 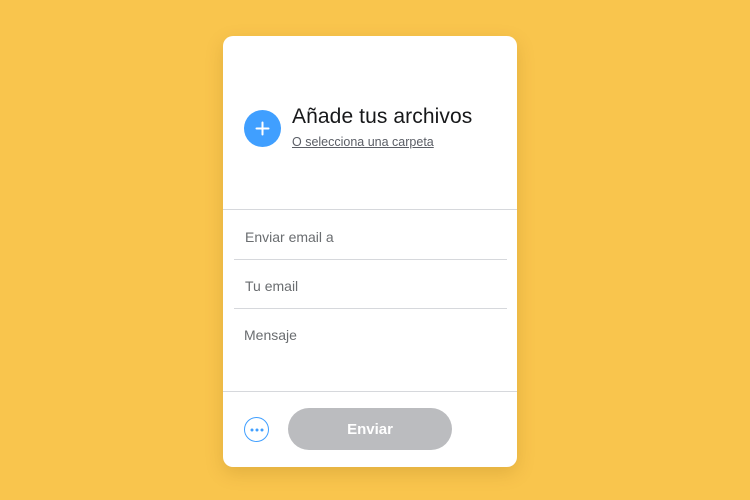 I want to click on add-files-title: Añade tus archivos, so click(x=382, y=117).